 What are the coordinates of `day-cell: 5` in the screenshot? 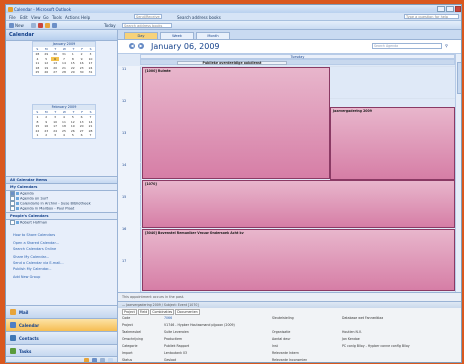 It's located at (73, 135).